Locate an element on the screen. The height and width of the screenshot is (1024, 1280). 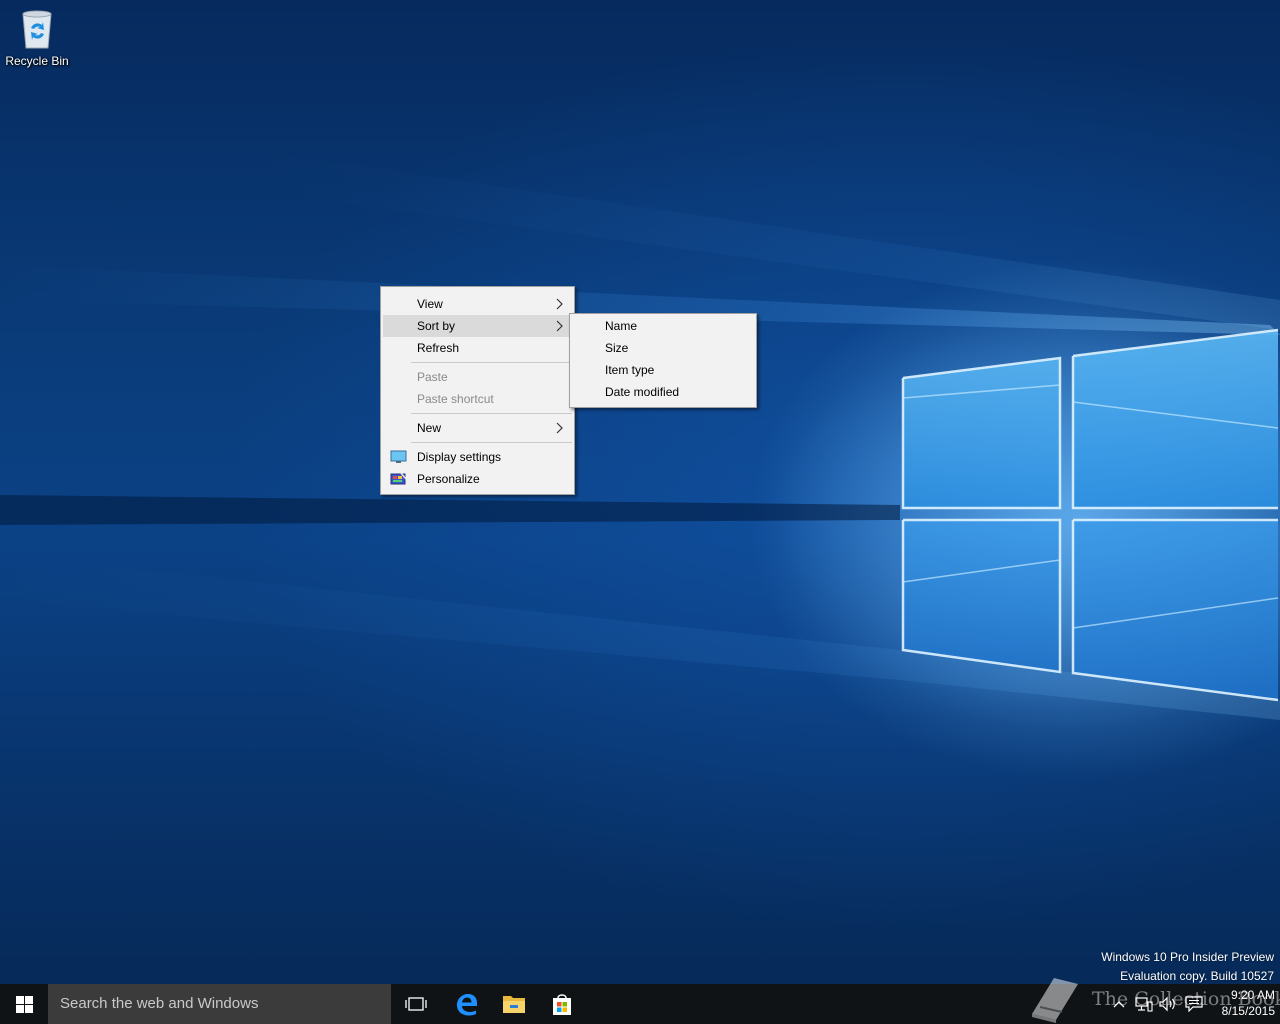
task-view-button is located at coordinates (416, 1004).